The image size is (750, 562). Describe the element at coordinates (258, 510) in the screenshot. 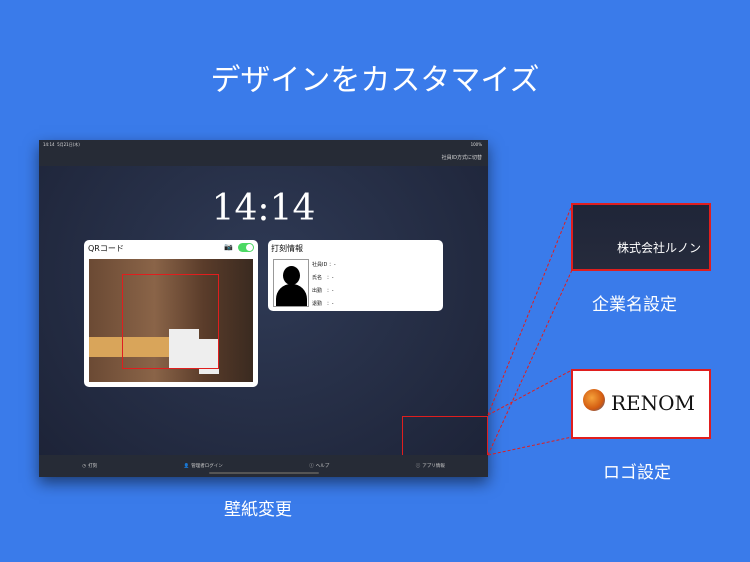

I see `wallpaper-label: 壁紙変更` at that location.